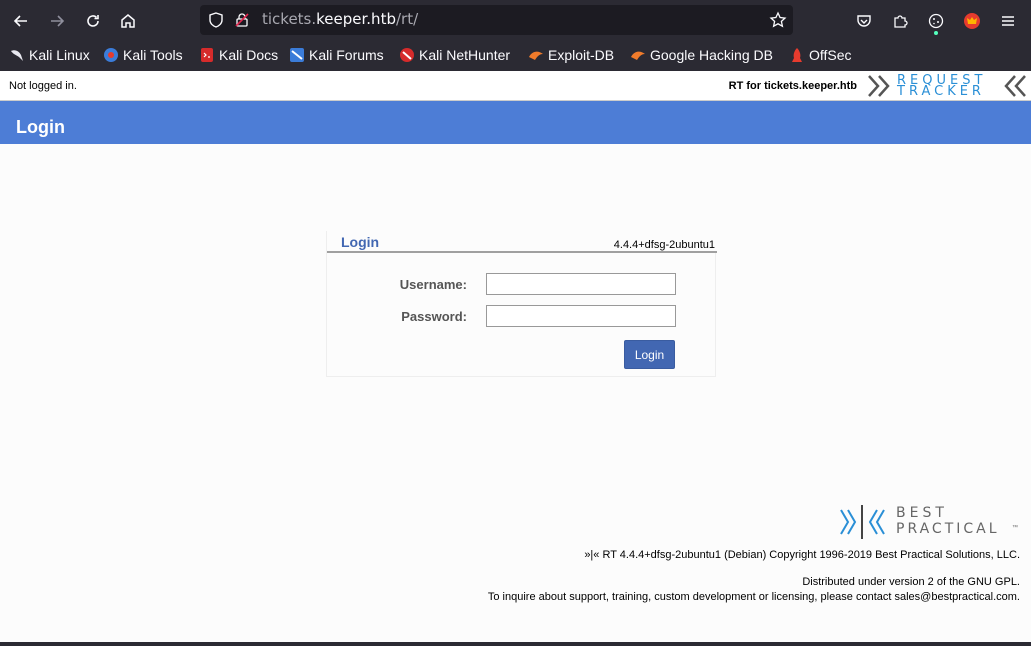 Image resolution: width=1031 pixels, height=646 pixels. What do you see at coordinates (1015, 528) in the screenshot?
I see `trademark-mark: ™` at bounding box center [1015, 528].